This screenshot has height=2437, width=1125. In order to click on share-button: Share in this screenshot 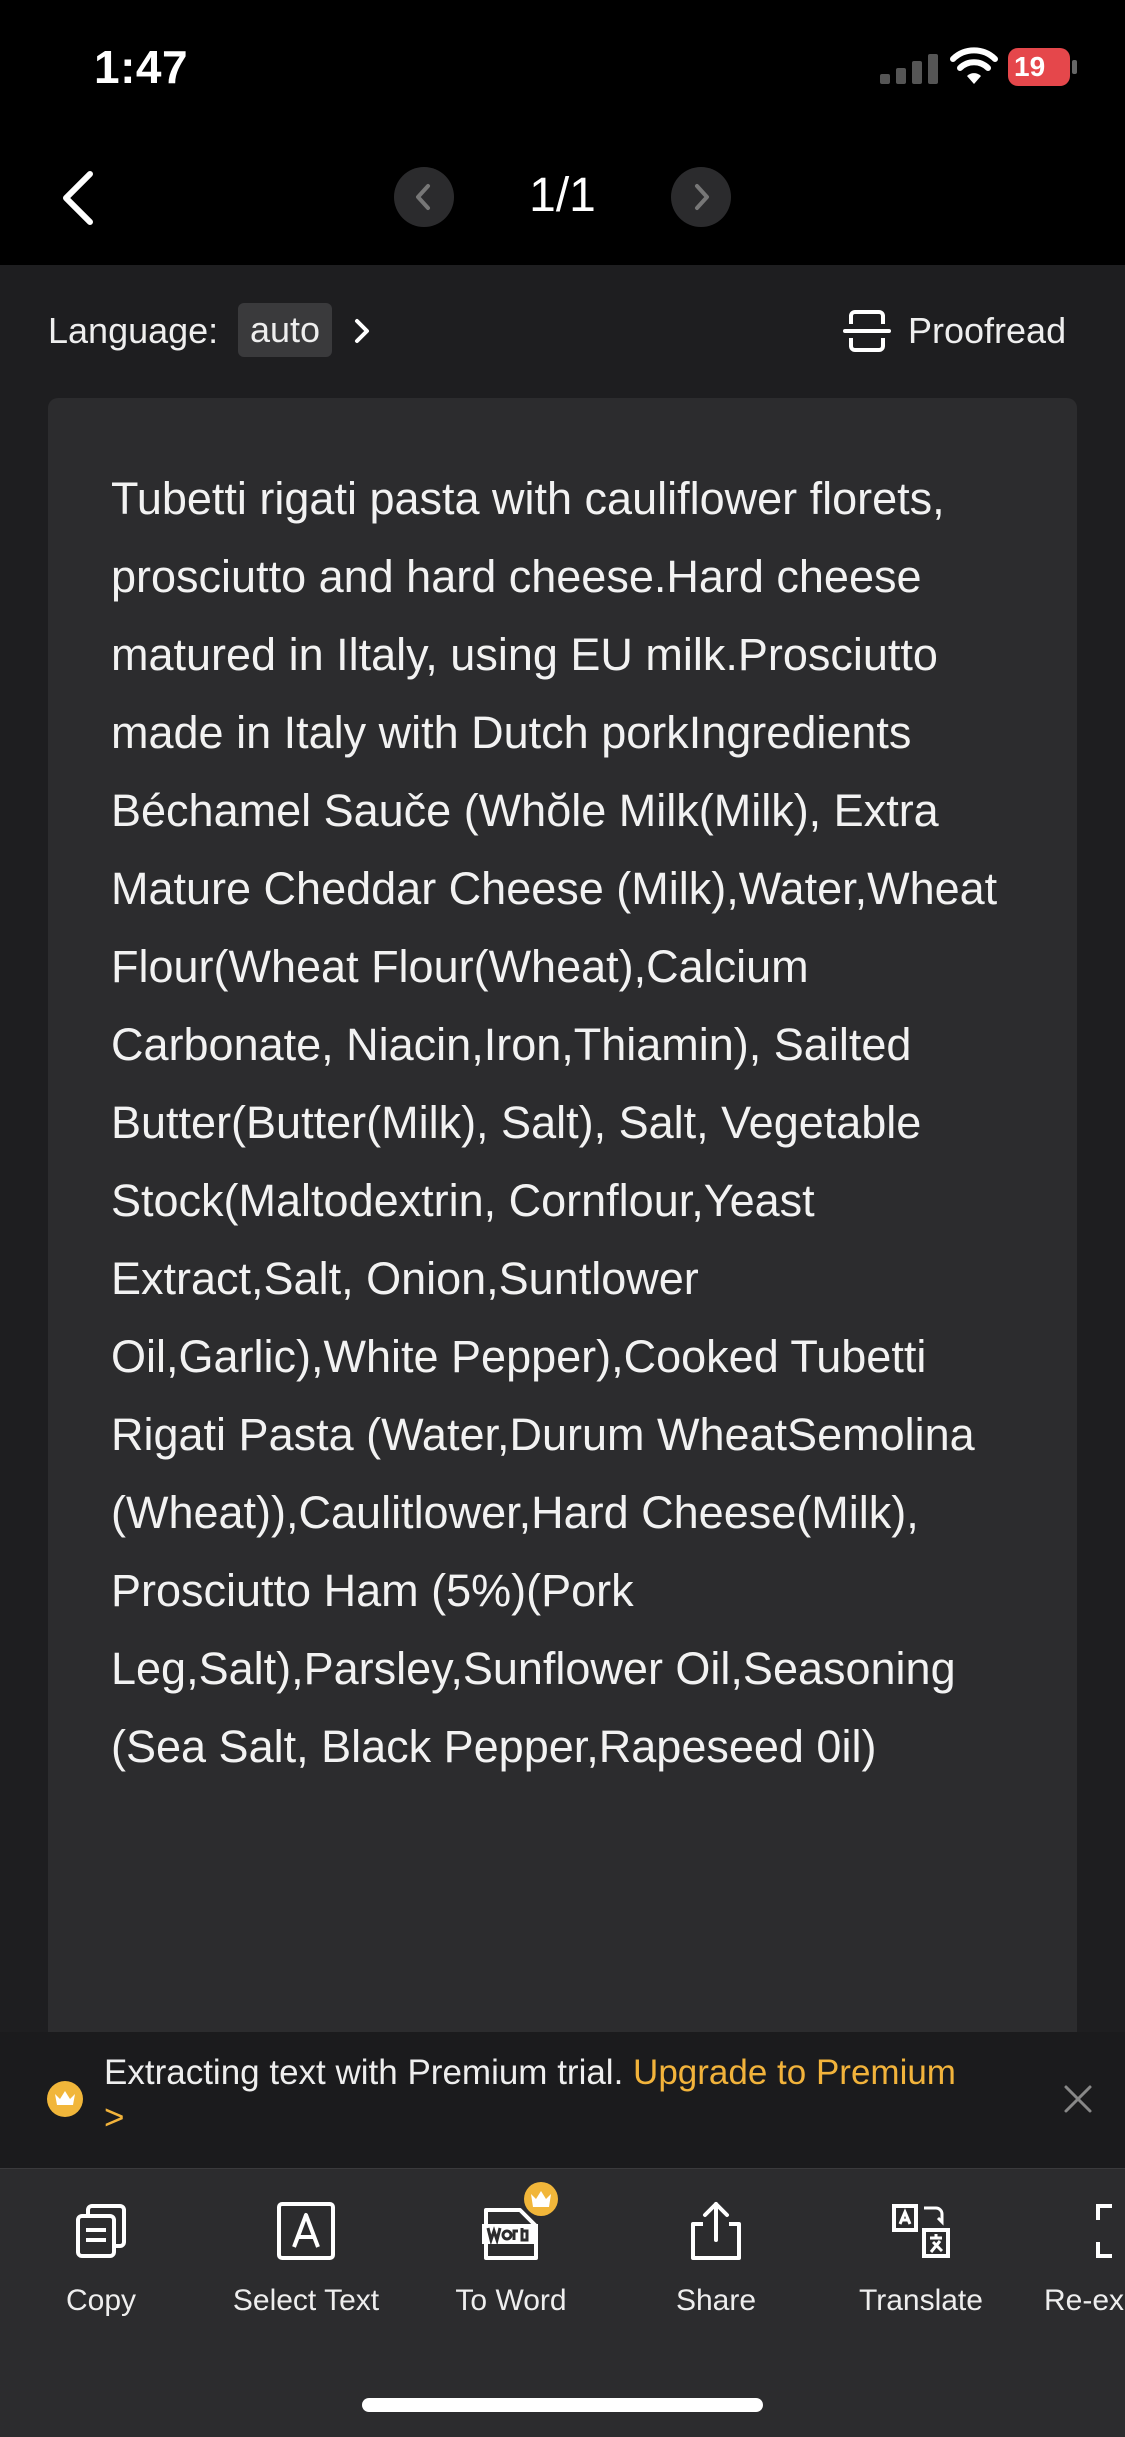, I will do `click(716, 2259)`.